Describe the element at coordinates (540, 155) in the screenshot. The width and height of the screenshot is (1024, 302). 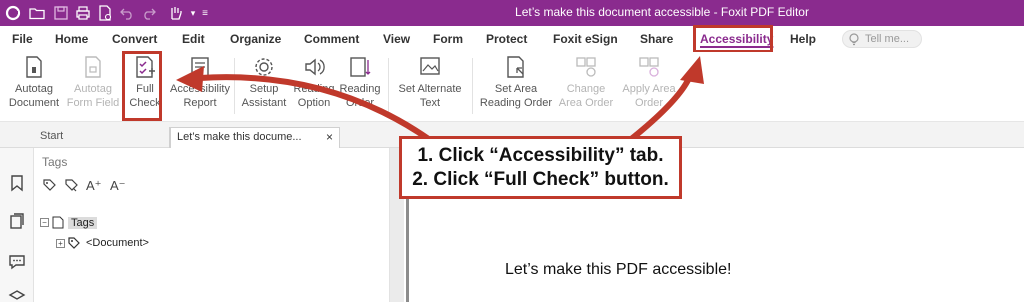
I see `callout-line-1: 1. Click “Accessibility” tab.` at that location.